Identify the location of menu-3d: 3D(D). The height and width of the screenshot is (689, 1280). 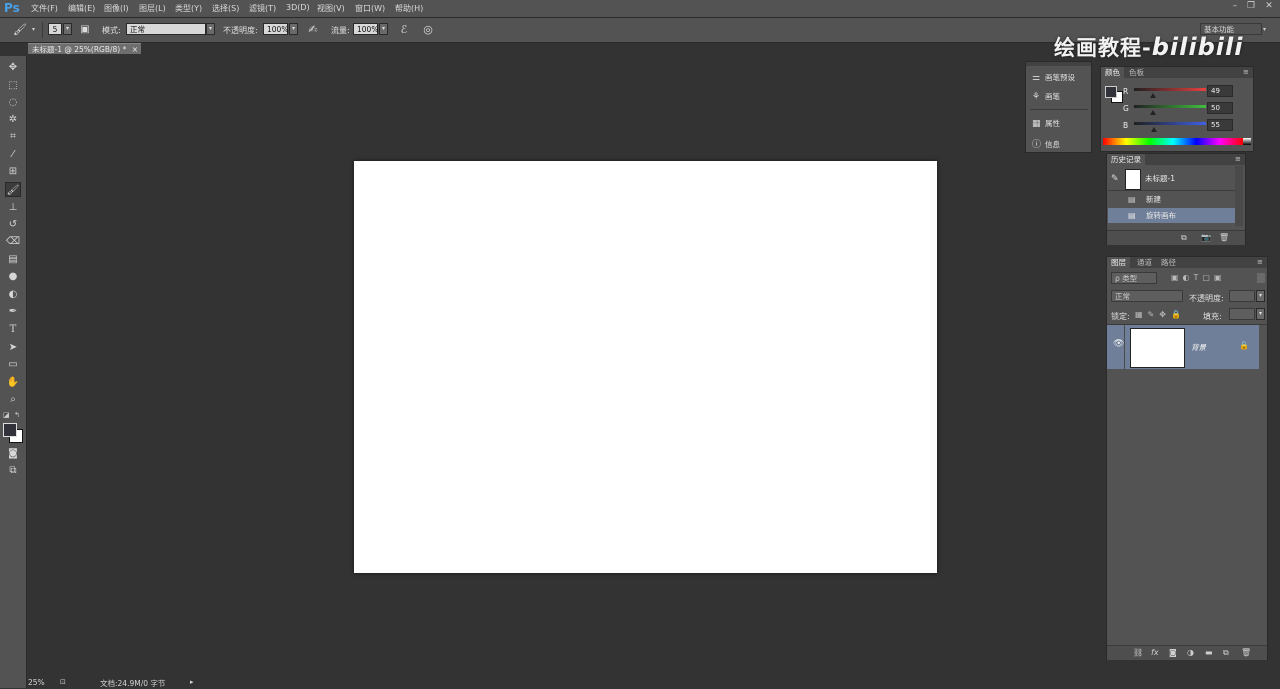
(298, 7).